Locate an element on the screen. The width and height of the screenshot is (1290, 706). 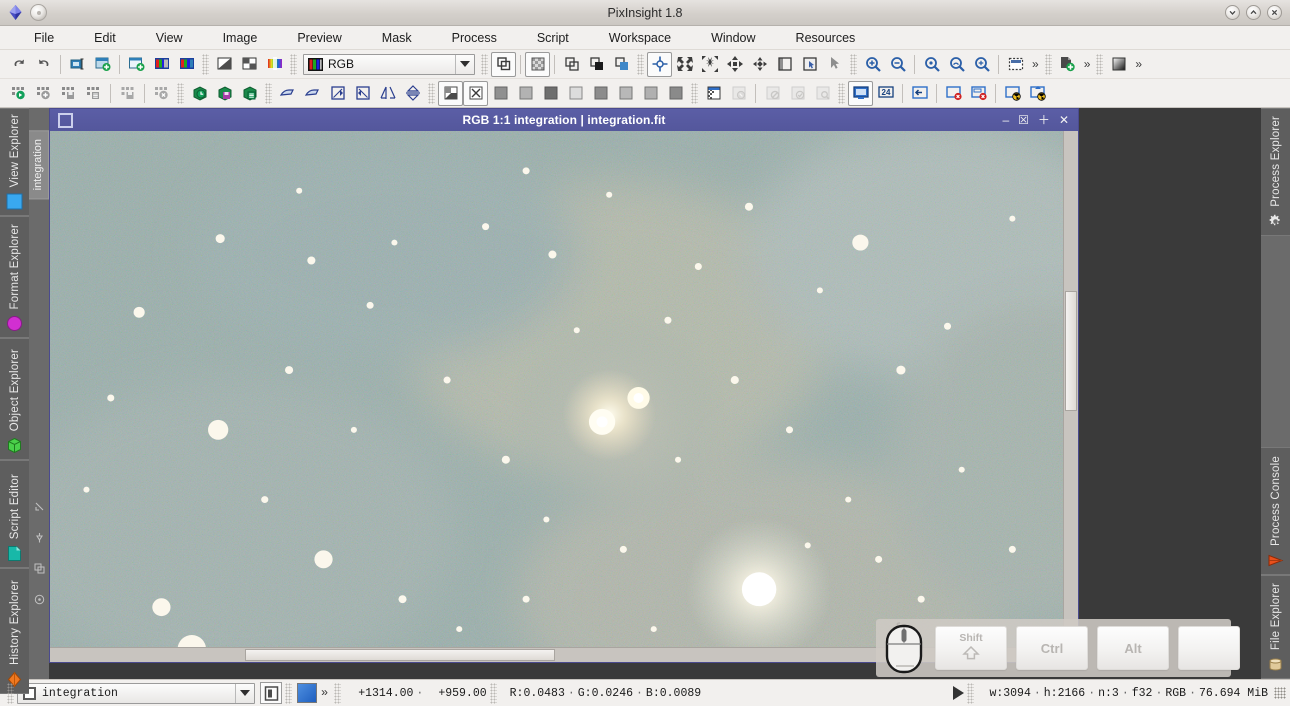
mask-gray1-button is located at coordinates (500, 93).